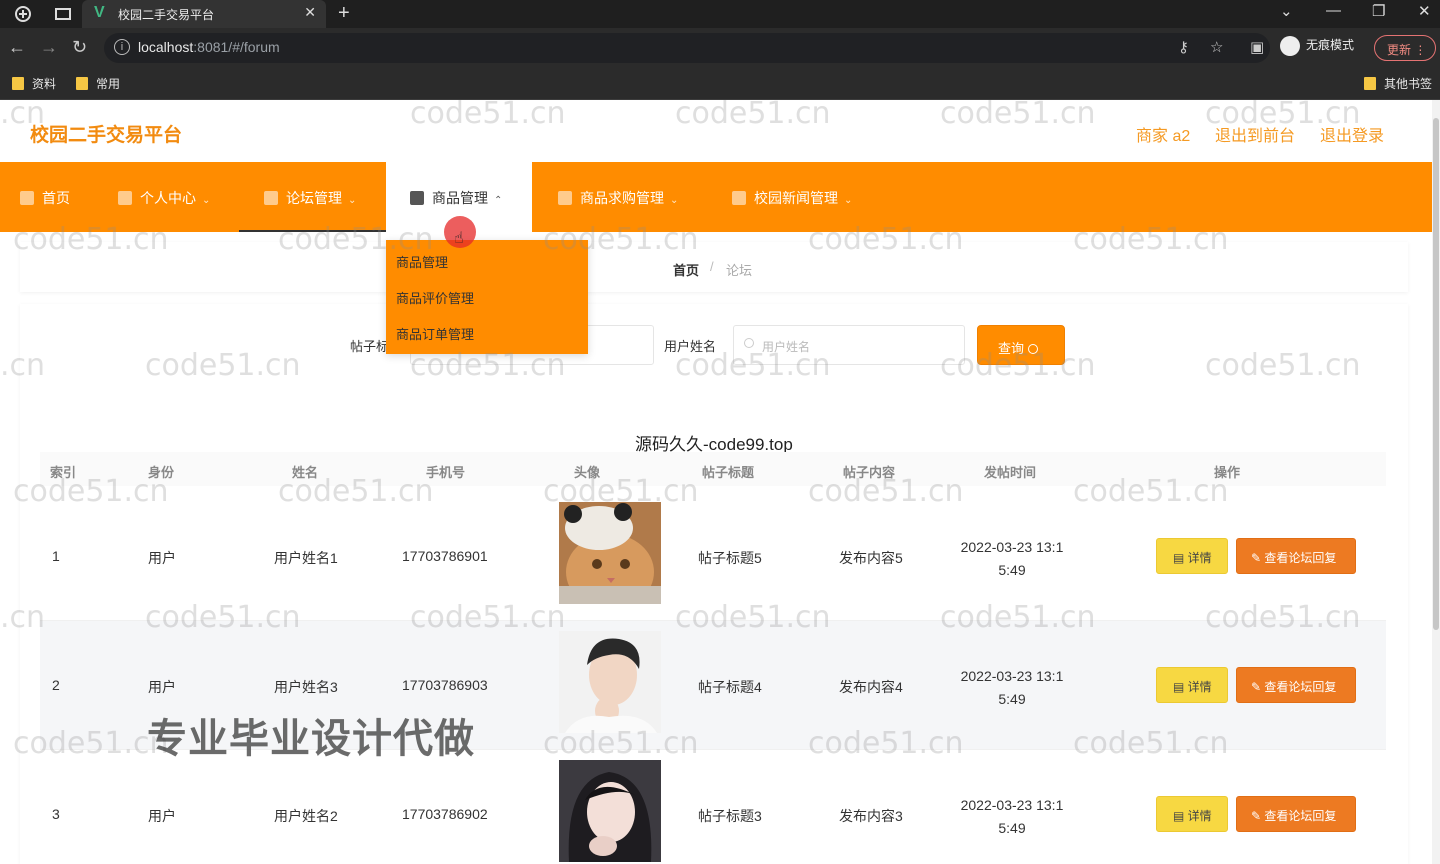 This screenshot has width=1440, height=864. Describe the element at coordinates (1227, 472) in the screenshot. I see `col-actions: 操作` at that location.